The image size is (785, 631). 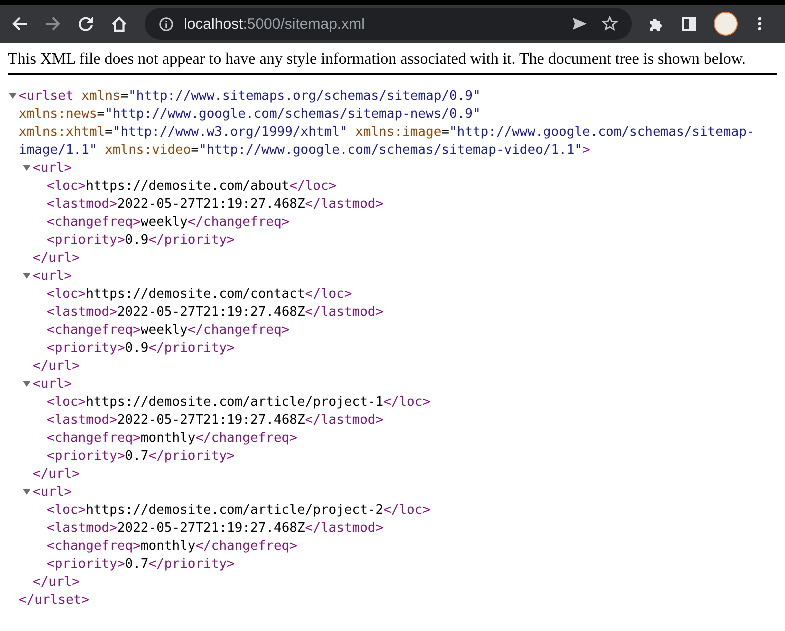 I want to click on profile-avatar, so click(x=726, y=24).